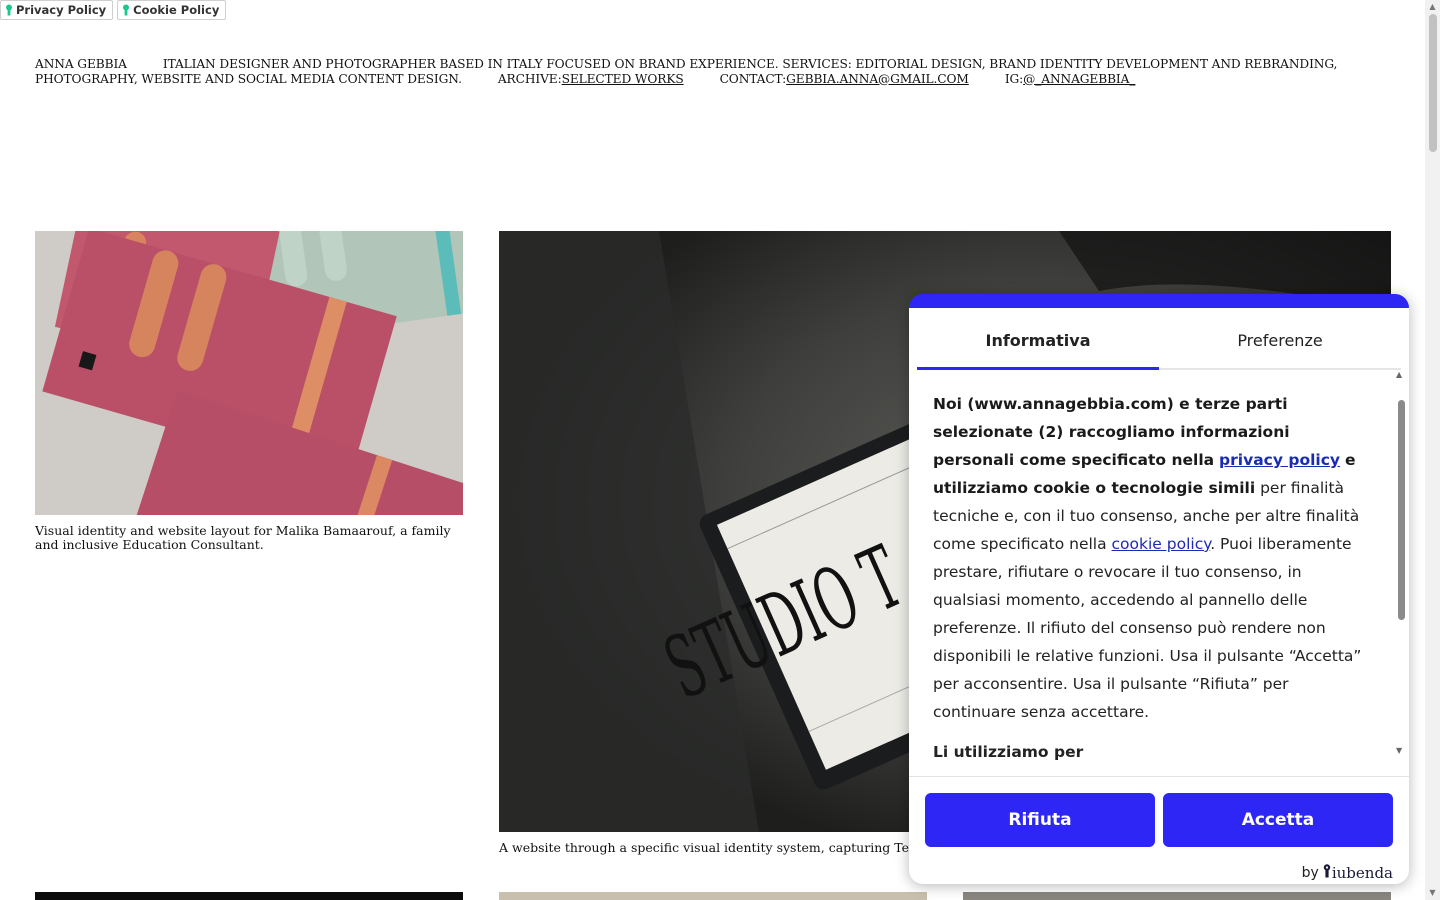  What do you see at coordinates (1432, 892) in the screenshot?
I see `scroll-down-arrow: ▼` at bounding box center [1432, 892].